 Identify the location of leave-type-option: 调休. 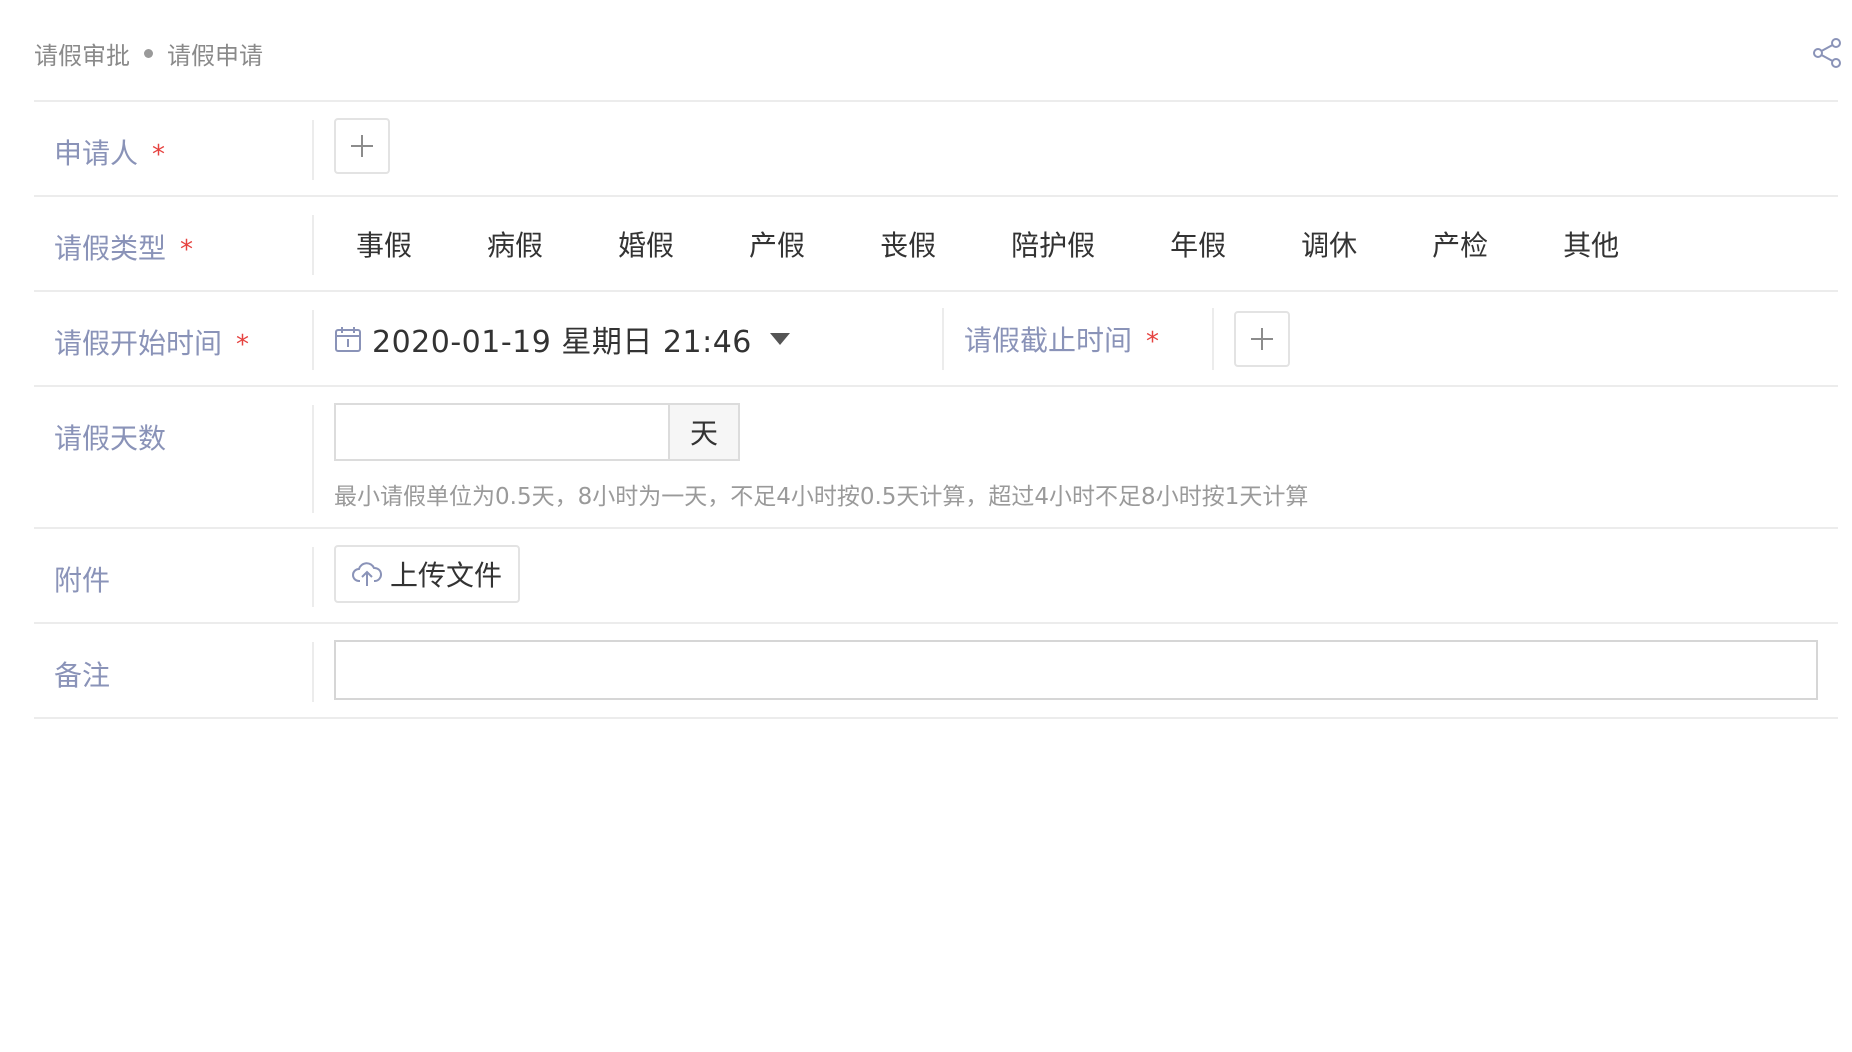
(1329, 244).